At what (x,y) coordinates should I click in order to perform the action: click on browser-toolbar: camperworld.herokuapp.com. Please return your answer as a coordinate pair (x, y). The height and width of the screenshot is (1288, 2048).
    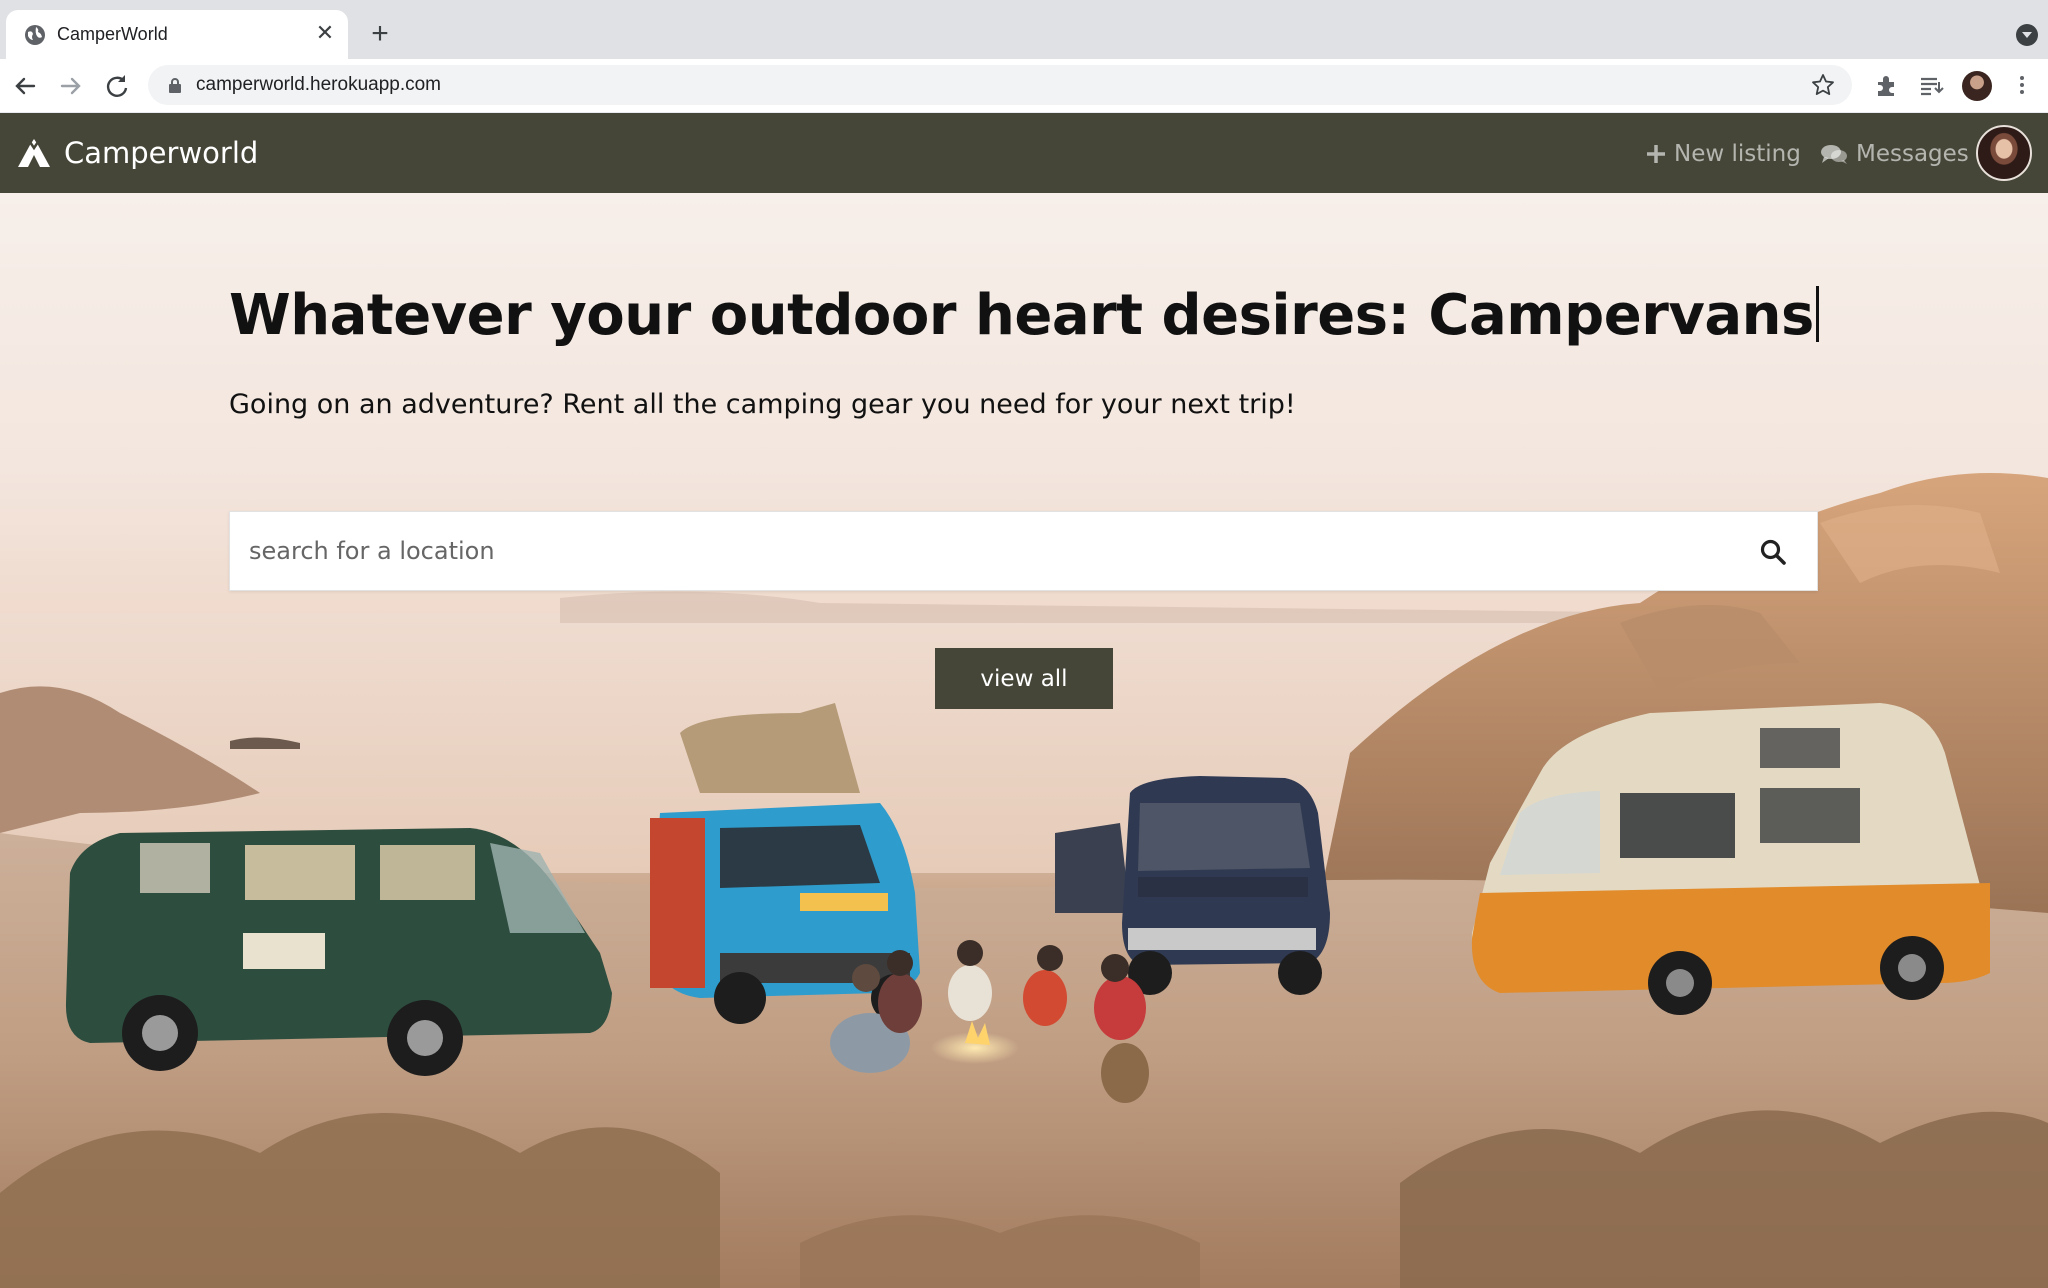
    Looking at the image, I should click on (1024, 86).